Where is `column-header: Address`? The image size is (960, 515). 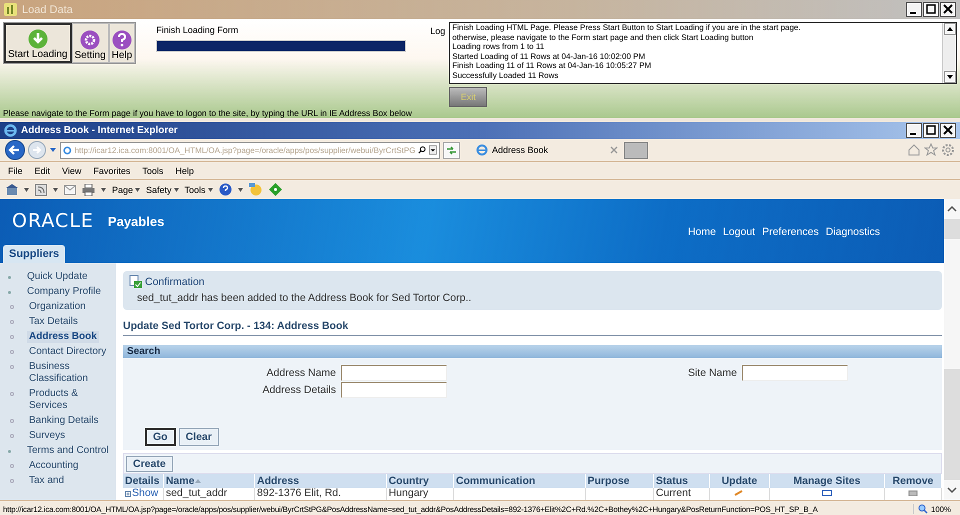
column-header: Address is located at coordinates (320, 481).